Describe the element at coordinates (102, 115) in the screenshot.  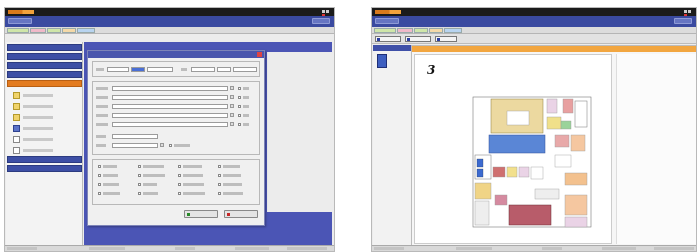
I see `options-row-label` at that location.